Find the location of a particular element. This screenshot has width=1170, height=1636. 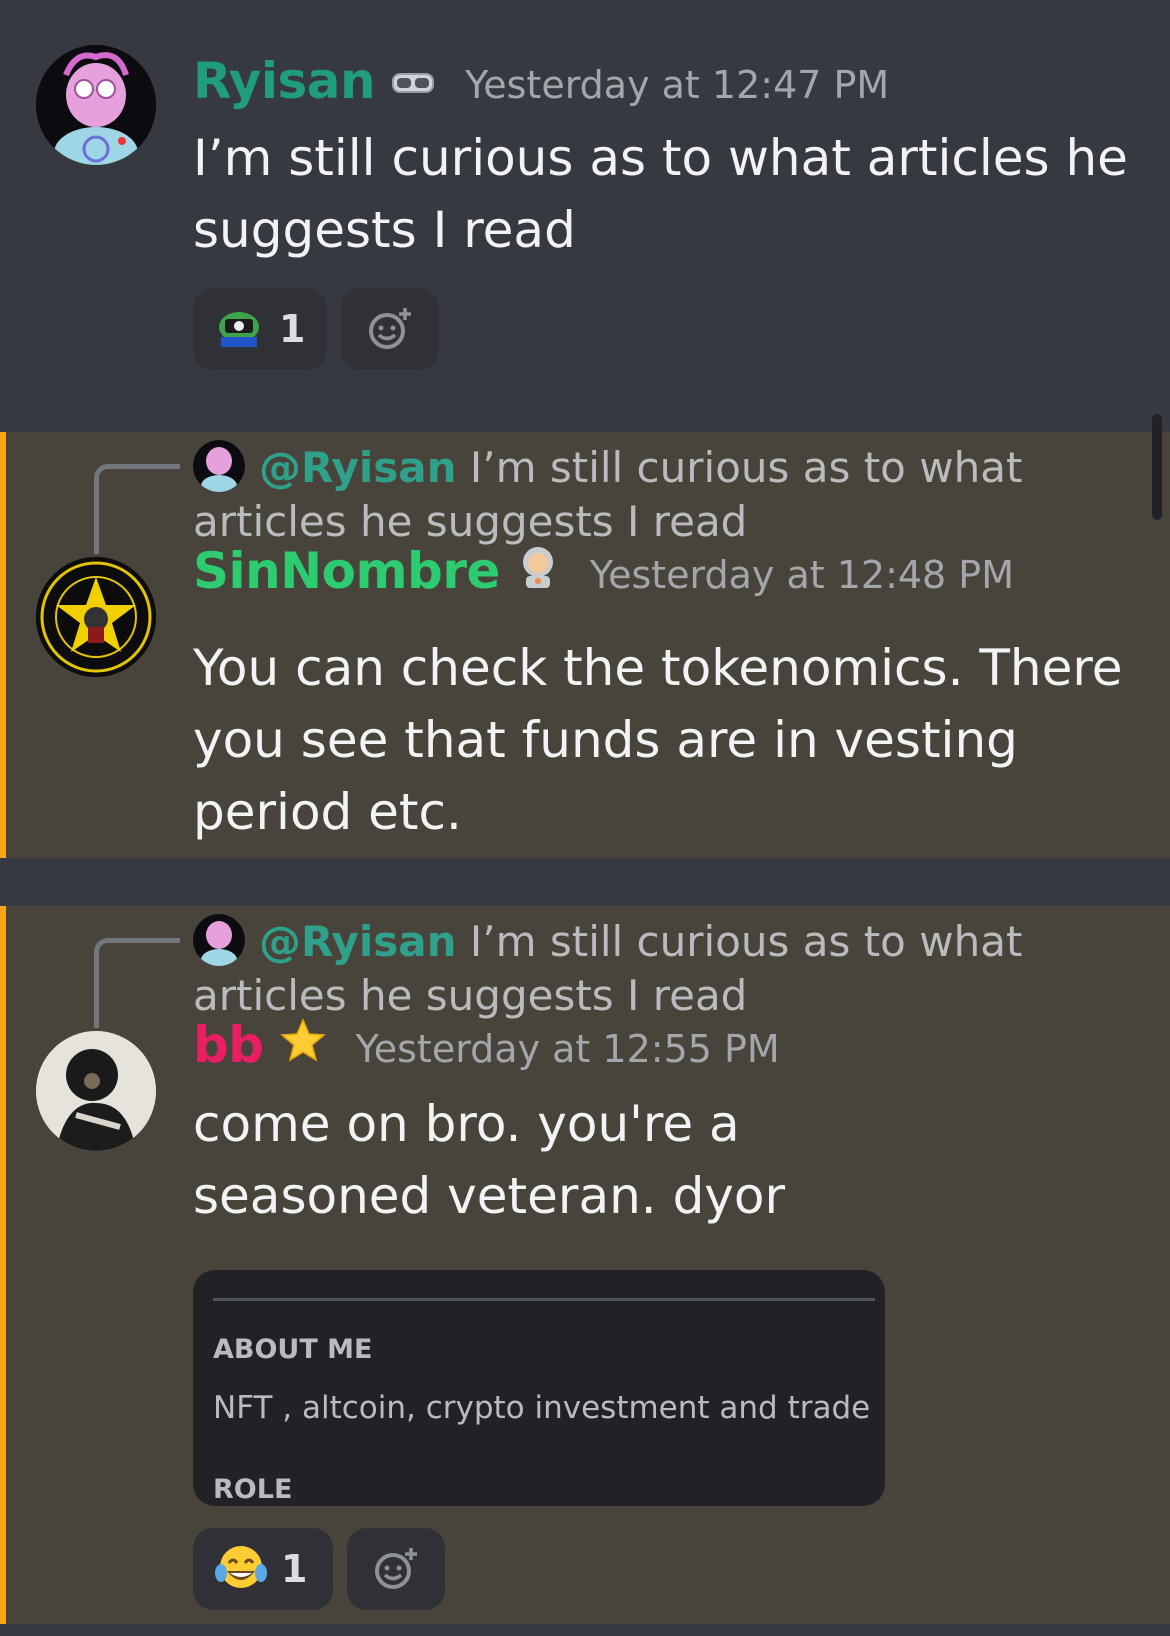

about-me-heading: ABOUT ME is located at coordinates (293, 1349).